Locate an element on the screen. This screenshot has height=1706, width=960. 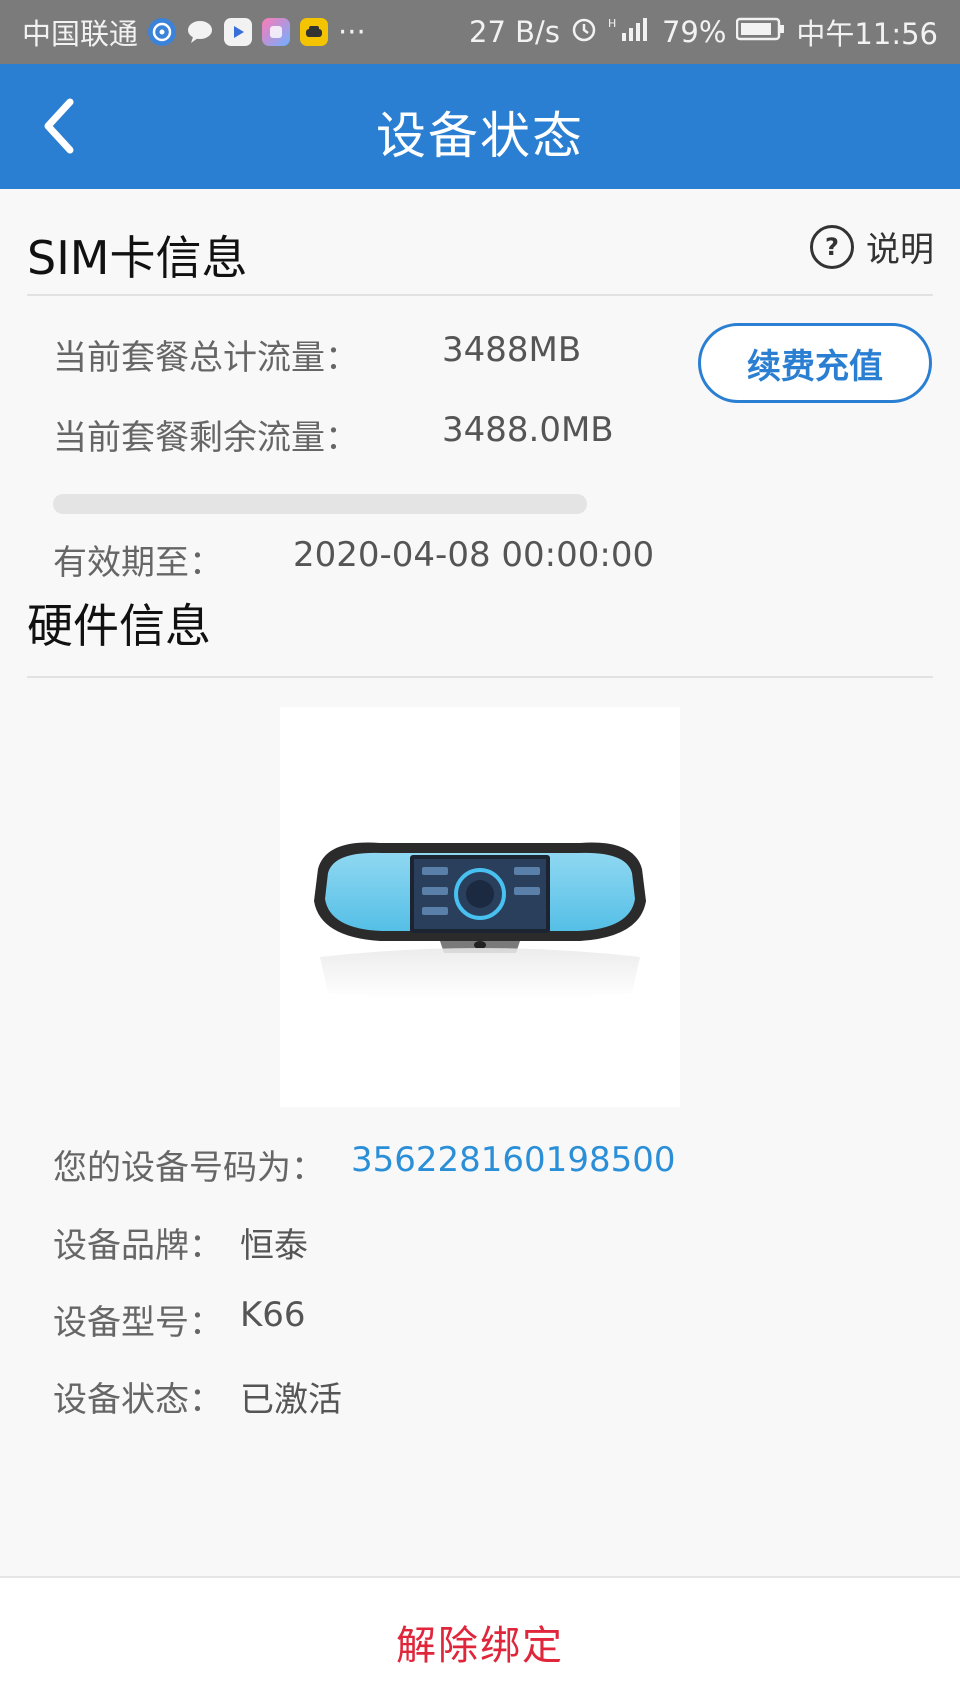
device-brand-value: 恒泰 is located at coordinates (274, 1246).